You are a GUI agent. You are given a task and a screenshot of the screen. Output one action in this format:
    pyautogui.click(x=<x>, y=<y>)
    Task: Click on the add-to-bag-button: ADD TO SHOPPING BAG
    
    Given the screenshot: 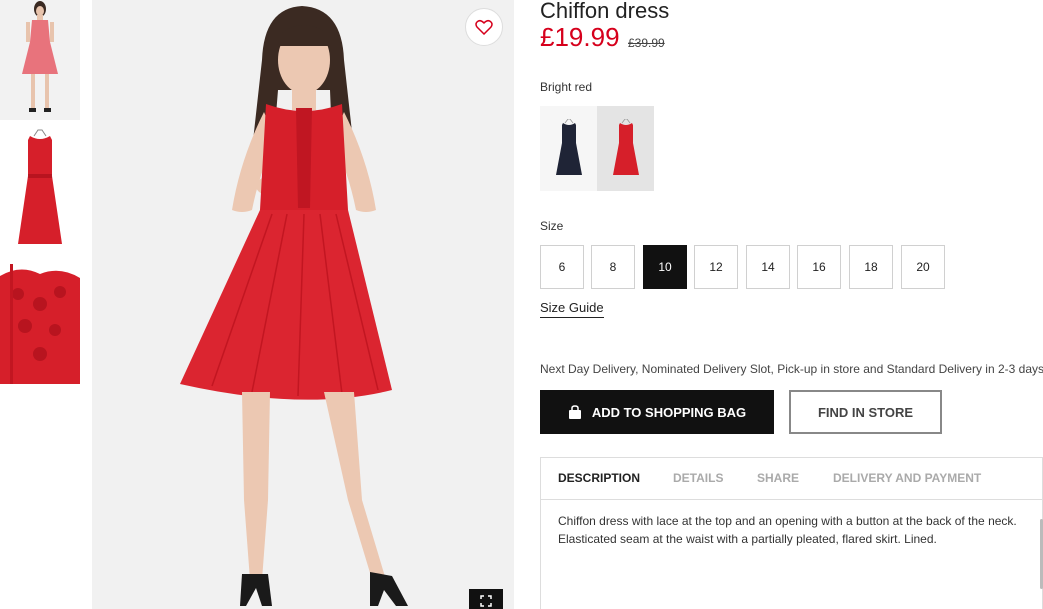 What is the action you would take?
    pyautogui.click(x=657, y=412)
    